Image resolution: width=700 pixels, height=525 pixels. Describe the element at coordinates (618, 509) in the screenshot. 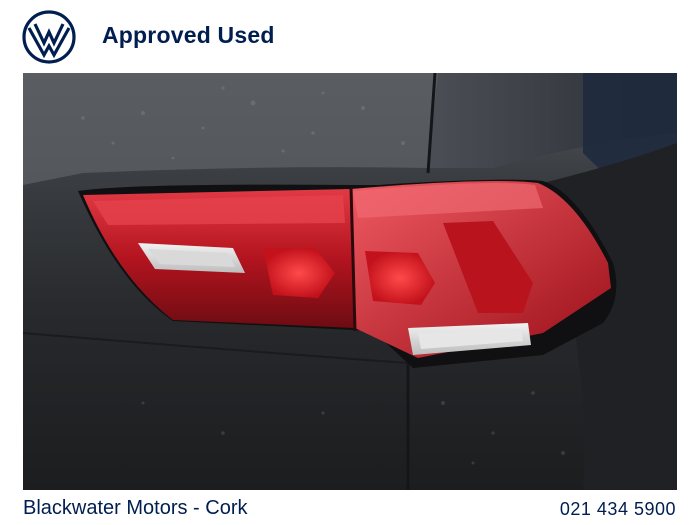

I see `phone-number: 021 434 5900` at that location.